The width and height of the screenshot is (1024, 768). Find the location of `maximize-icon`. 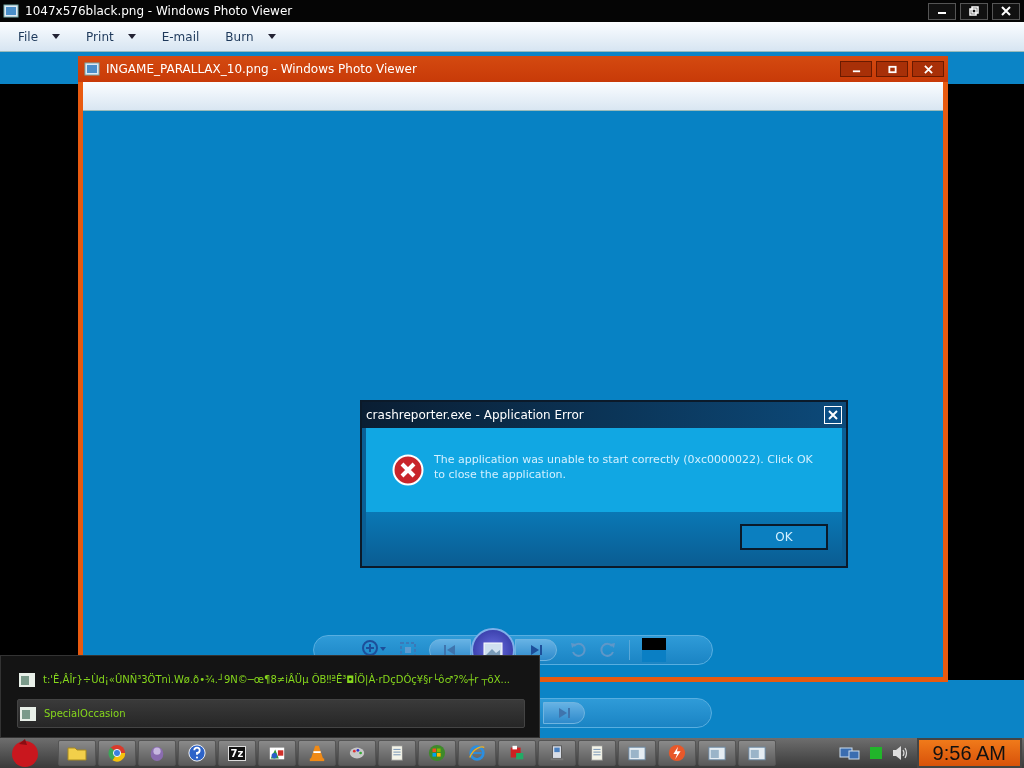

maximize-icon is located at coordinates (892, 69).